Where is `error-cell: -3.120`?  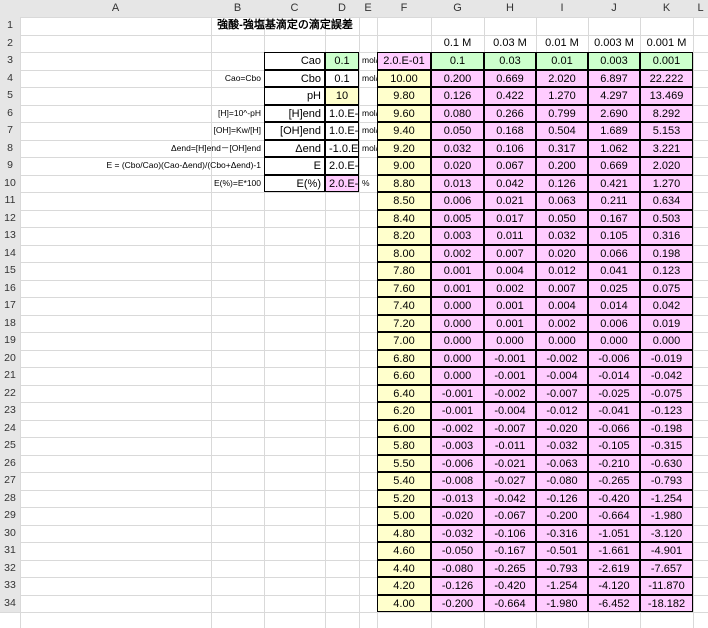 error-cell: -3.120 is located at coordinates (666, 533).